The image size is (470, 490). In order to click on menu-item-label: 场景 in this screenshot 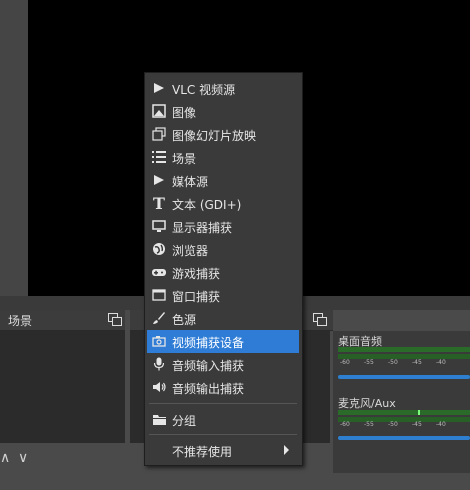, I will do `click(184, 159)`.